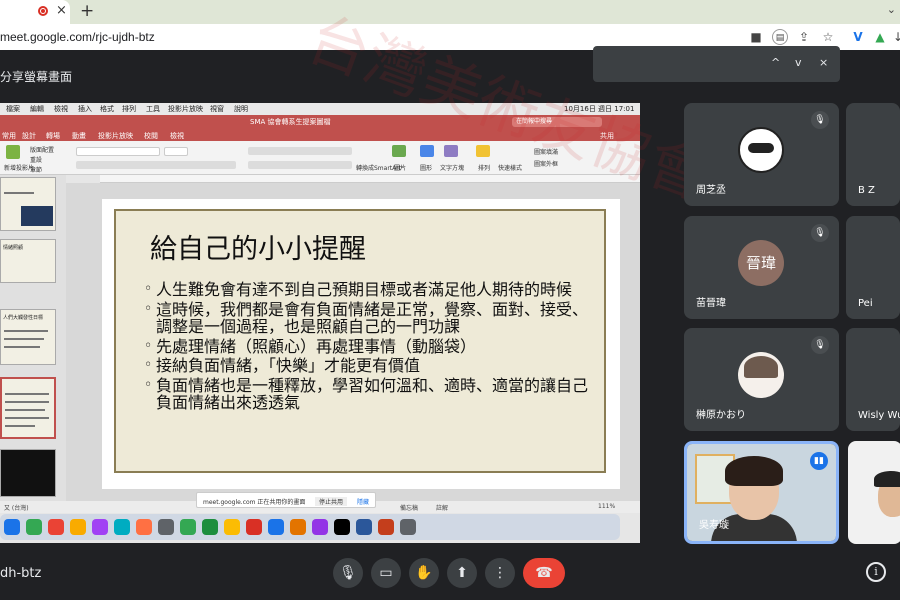  What do you see at coordinates (761, 267) in the screenshot?
I see `participant-tile: 晉瑋 🎙︎ 苗晉瑋` at bounding box center [761, 267].